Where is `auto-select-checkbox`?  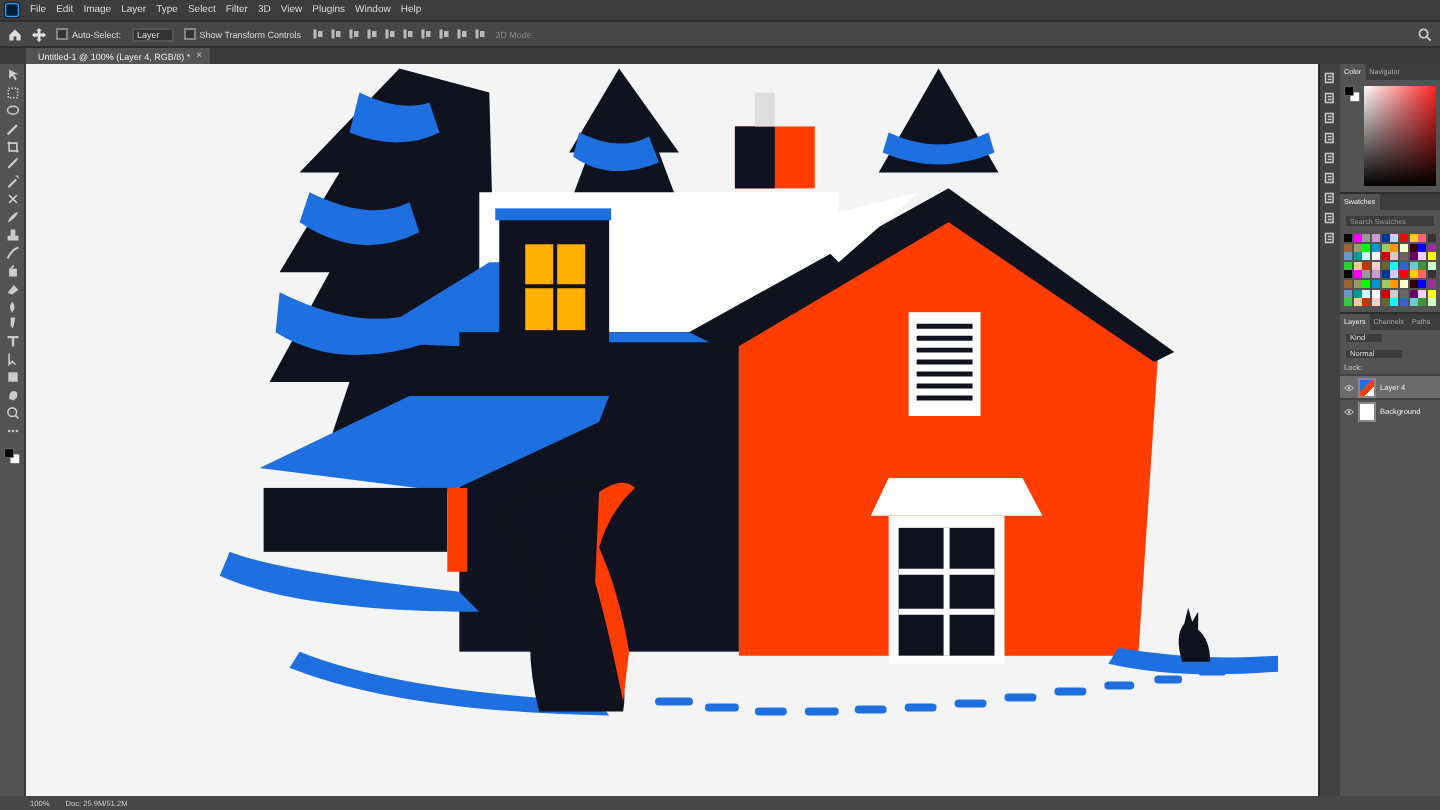
auto-select-checkbox is located at coordinates (62, 34).